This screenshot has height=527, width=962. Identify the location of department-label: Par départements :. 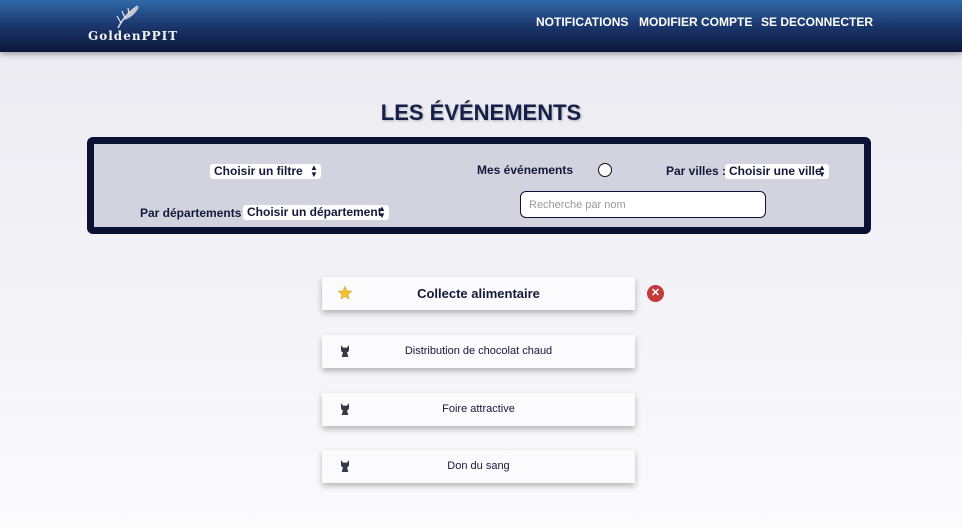
(194, 213).